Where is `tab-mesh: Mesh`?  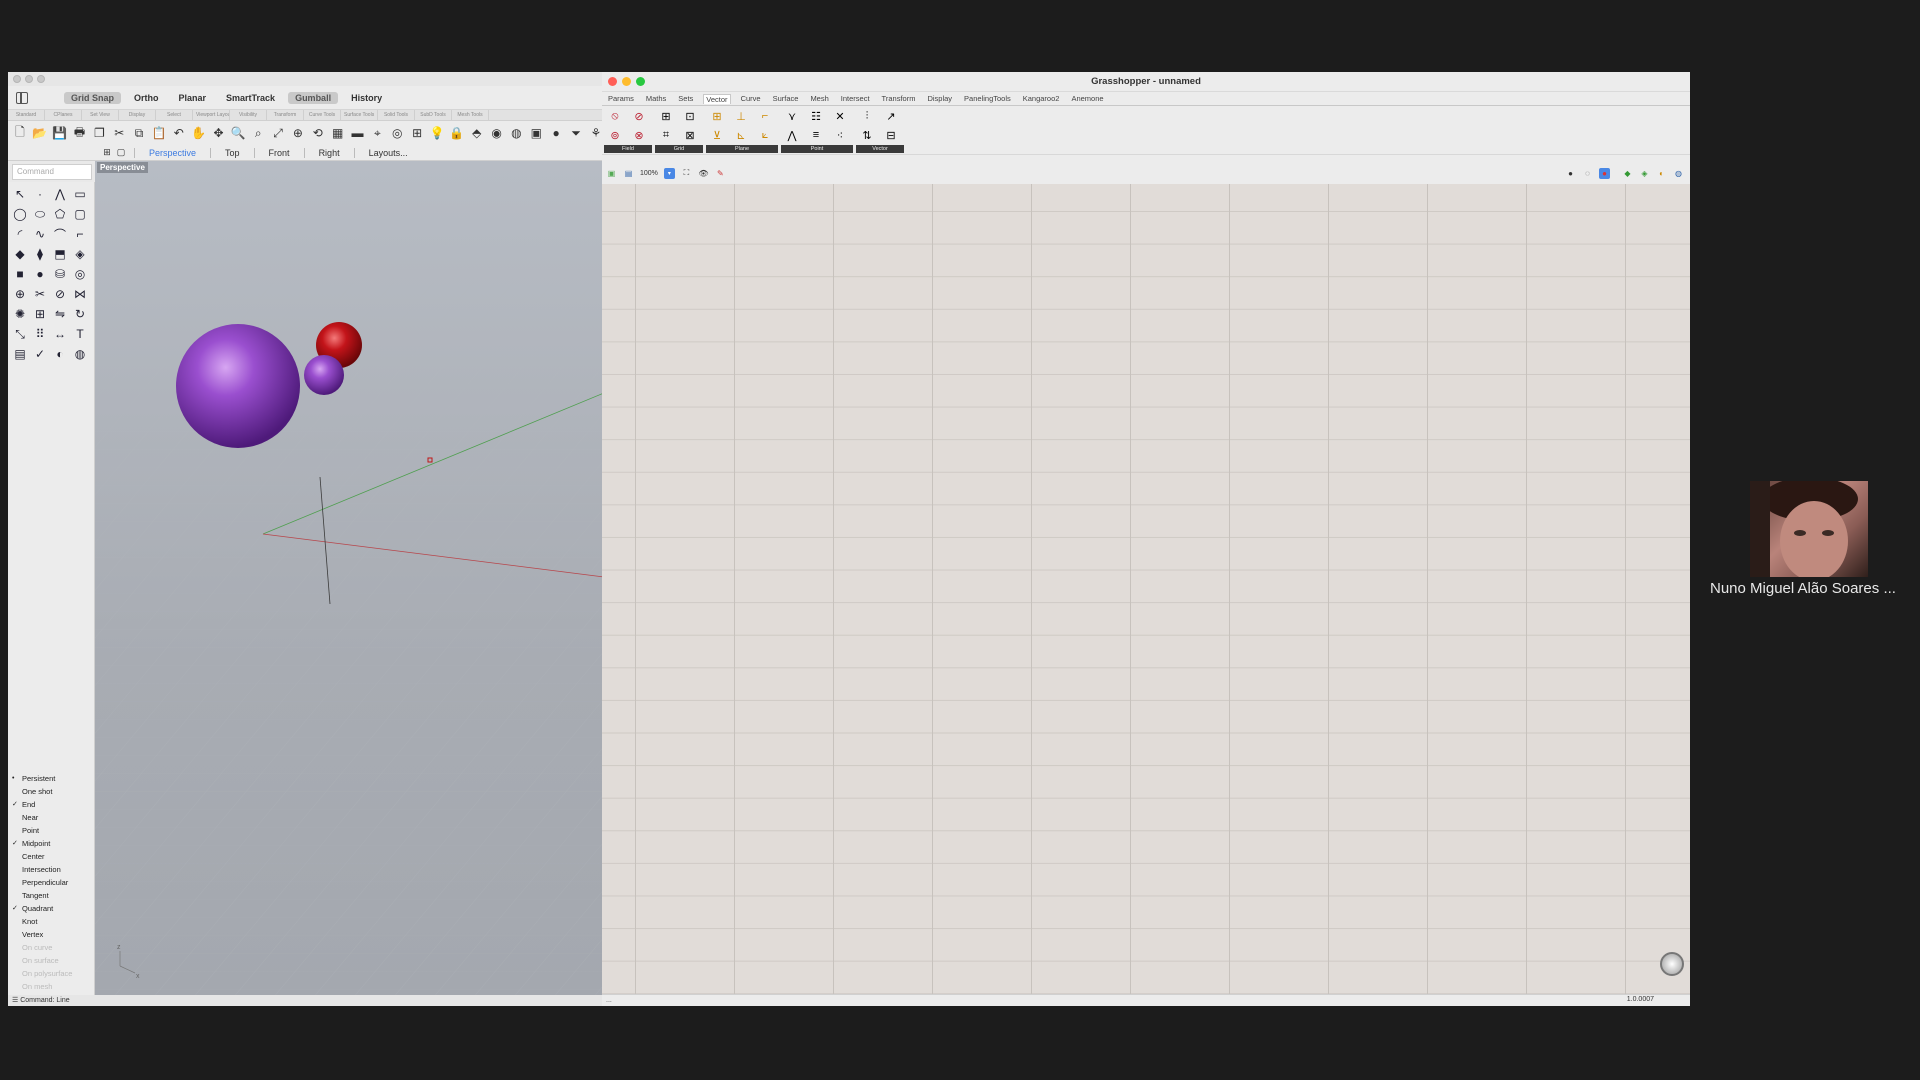 tab-mesh: Mesh is located at coordinates (819, 98).